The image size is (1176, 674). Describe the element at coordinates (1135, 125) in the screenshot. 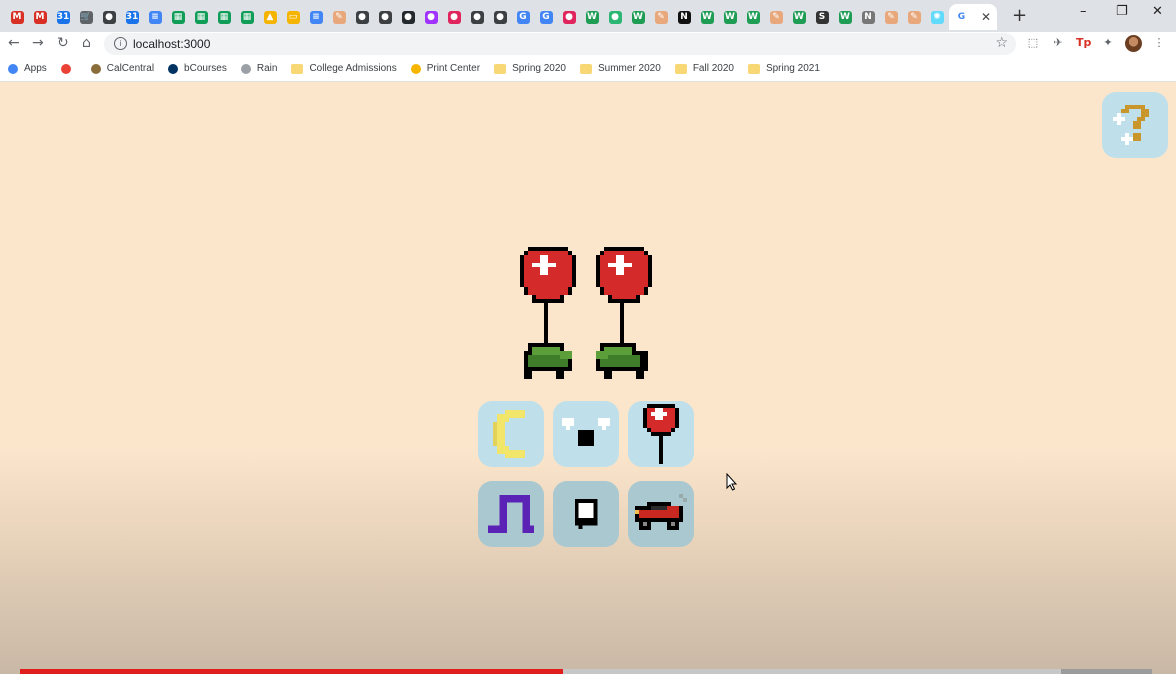

I see `help-button` at that location.